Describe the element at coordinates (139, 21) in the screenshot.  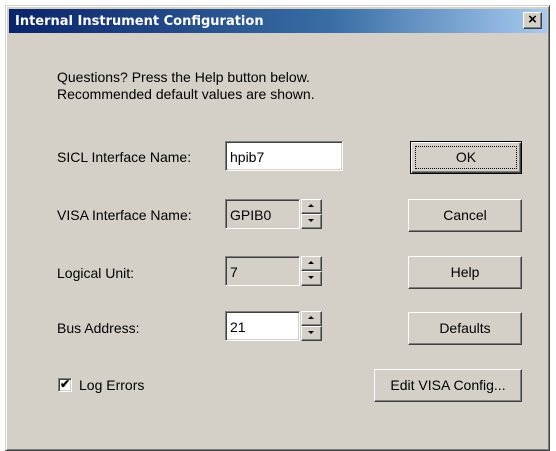
I see `window-title: Internal Instrument Configuration` at that location.